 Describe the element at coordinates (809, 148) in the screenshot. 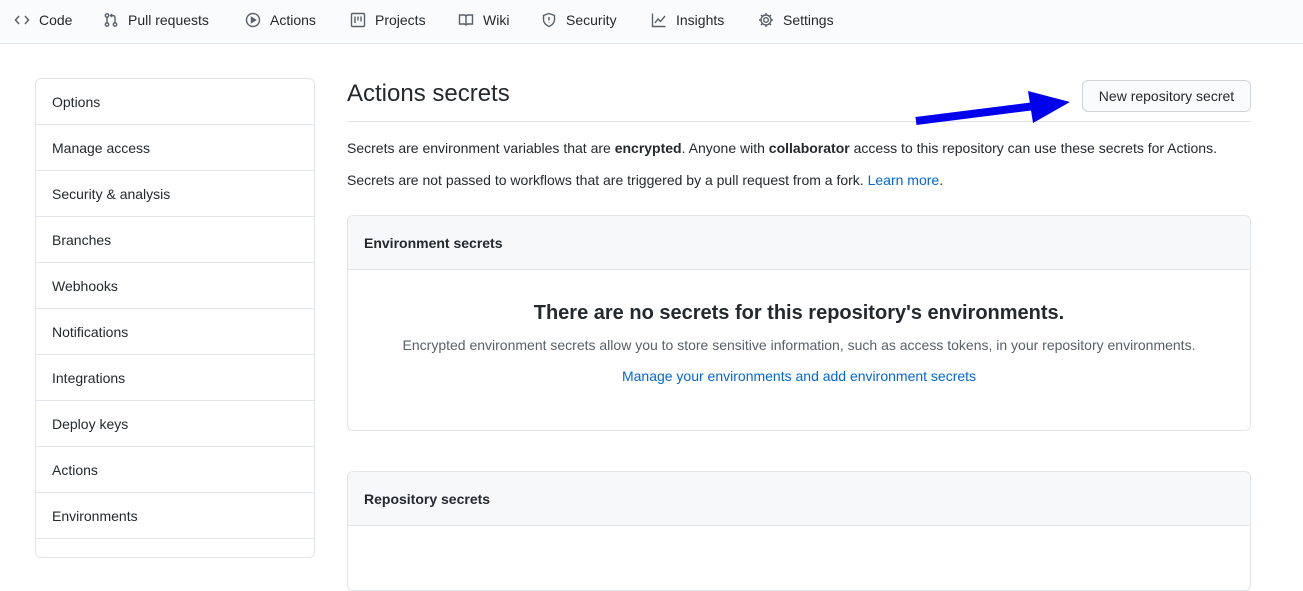

I see `description-bold-collaborator: collaborator` at that location.